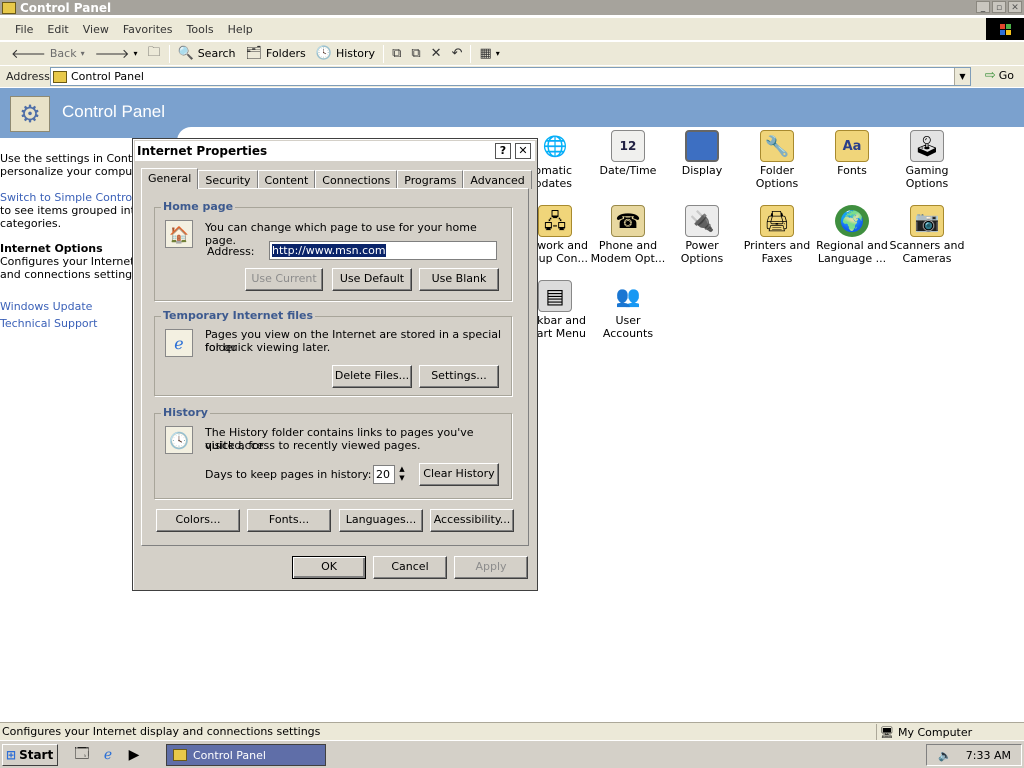  What do you see at coordinates (990, 75) in the screenshot?
I see `go-arrow-icon: ⇨` at bounding box center [990, 75].